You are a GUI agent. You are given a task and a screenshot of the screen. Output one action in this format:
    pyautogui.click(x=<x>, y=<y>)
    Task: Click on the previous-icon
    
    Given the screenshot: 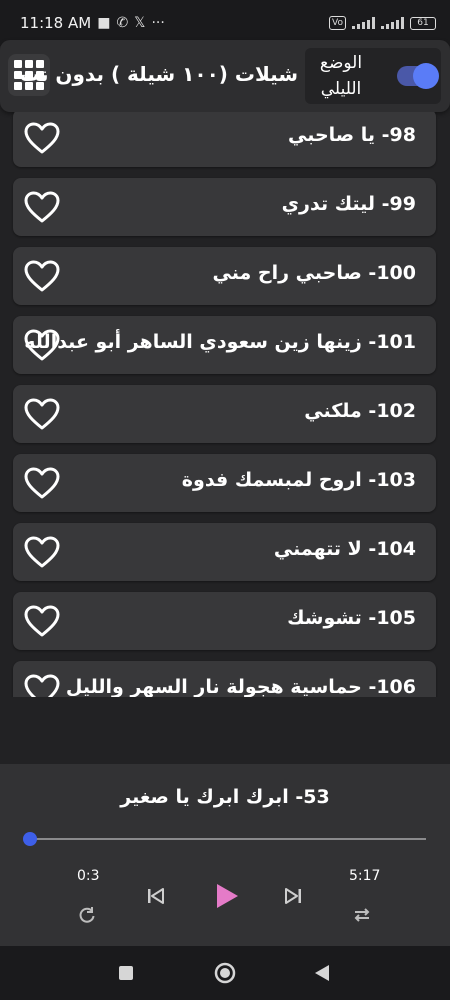 What is the action you would take?
    pyautogui.click(x=156, y=896)
    